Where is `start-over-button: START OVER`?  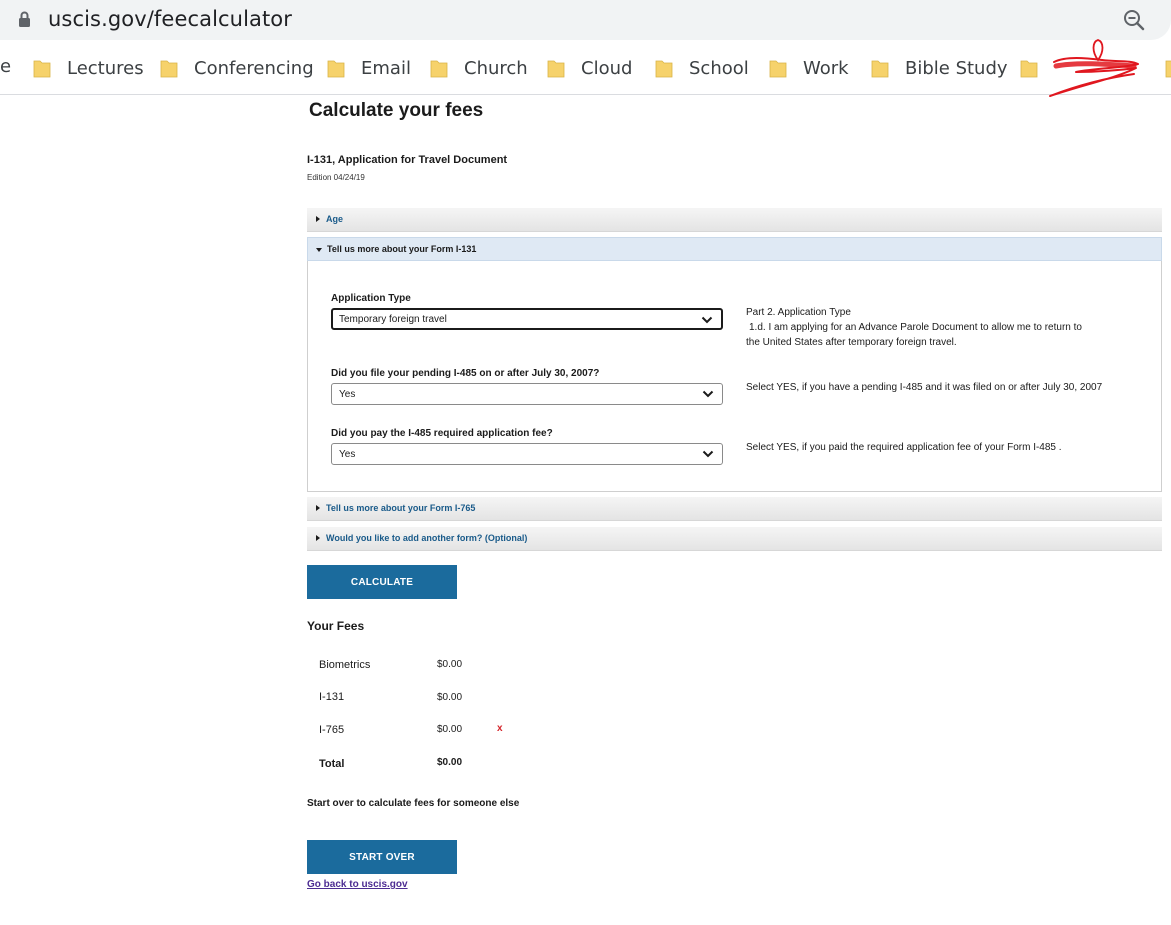
start-over-button: START OVER is located at coordinates (382, 857).